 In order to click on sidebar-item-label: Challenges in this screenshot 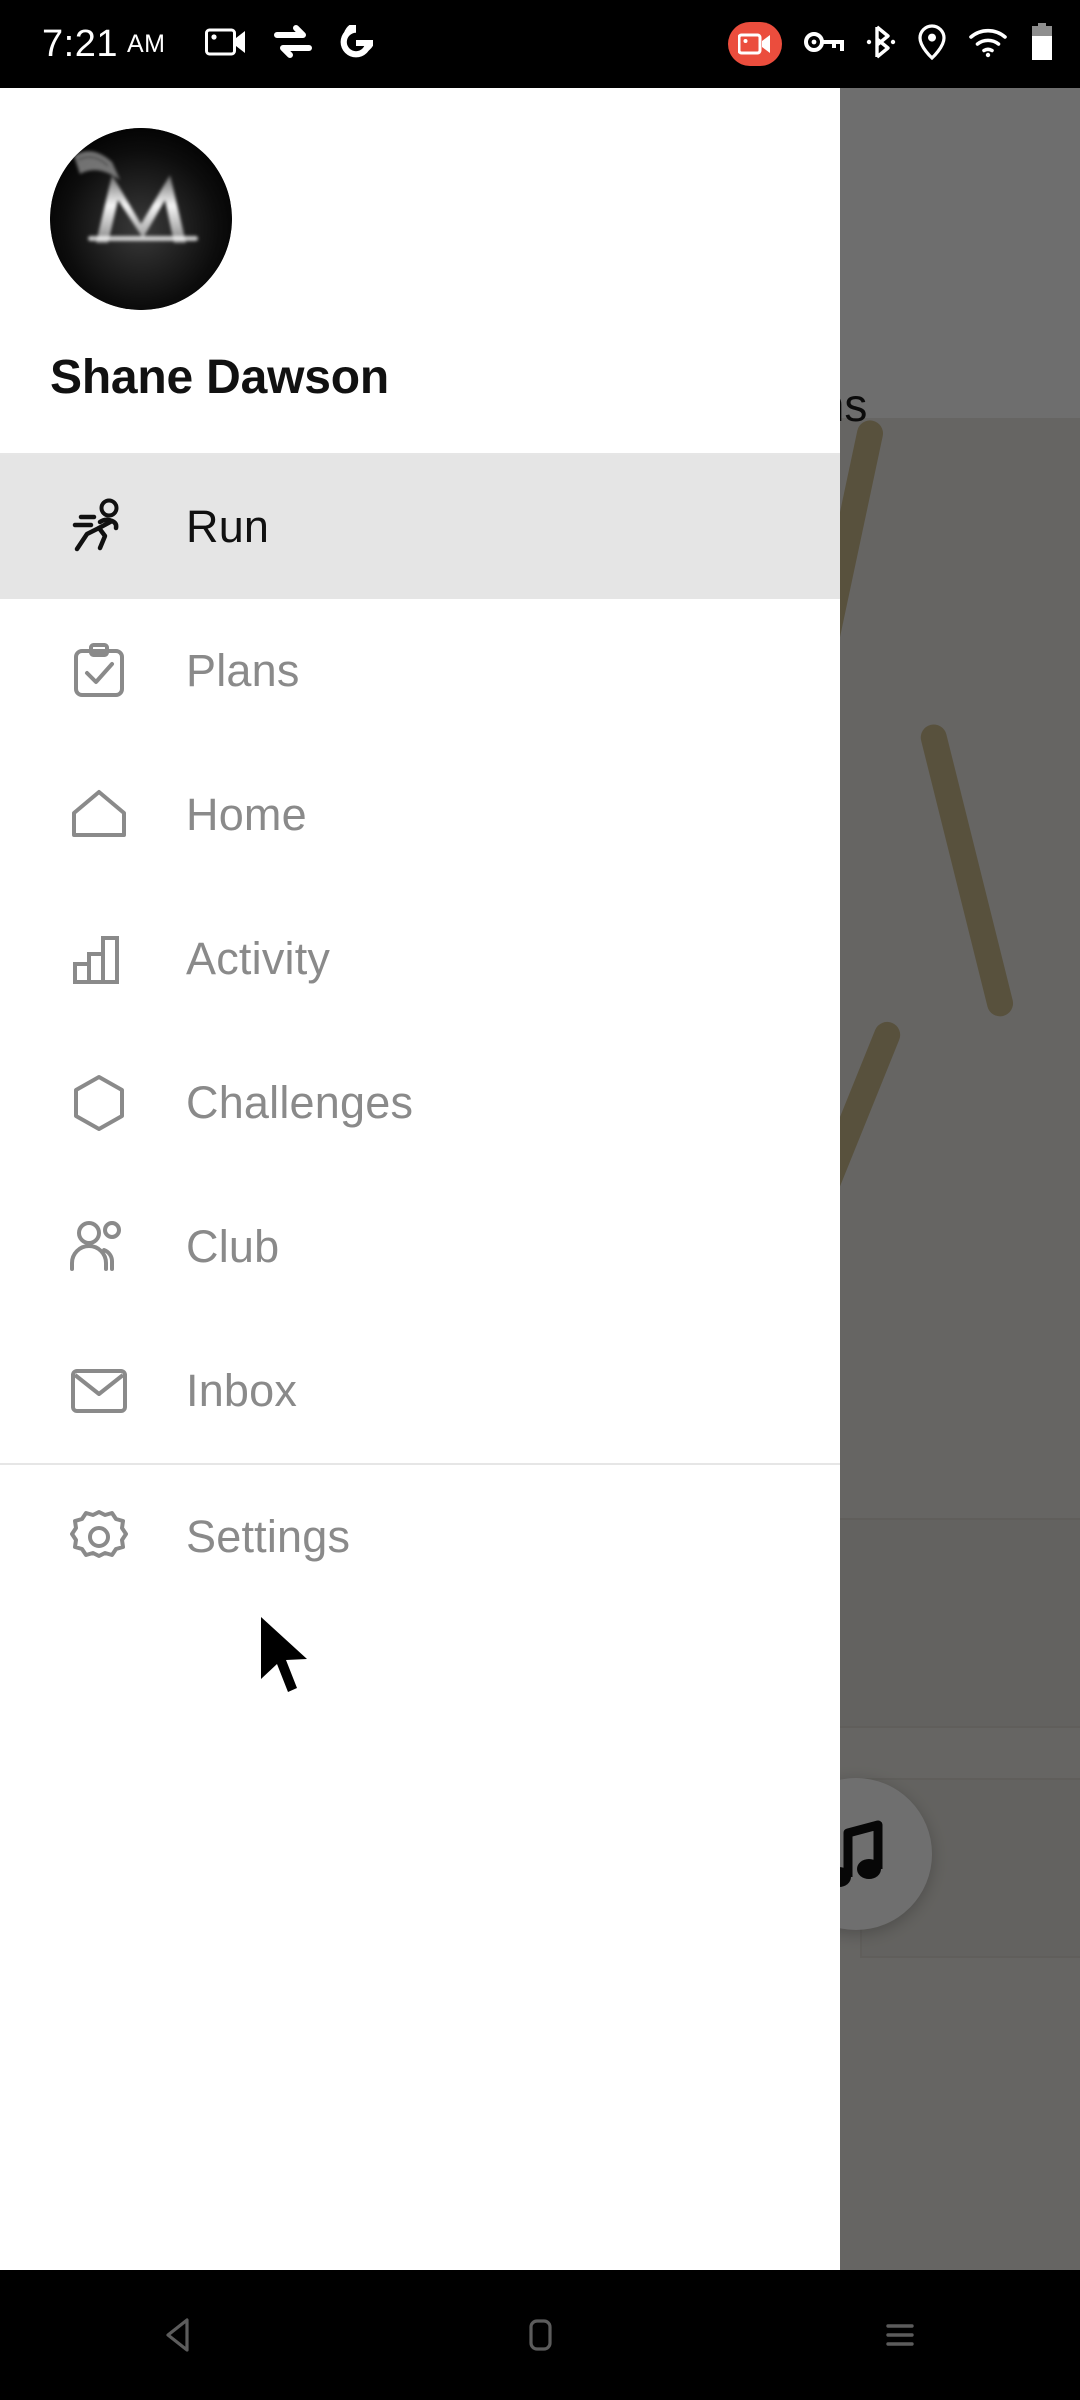, I will do `click(300, 1102)`.